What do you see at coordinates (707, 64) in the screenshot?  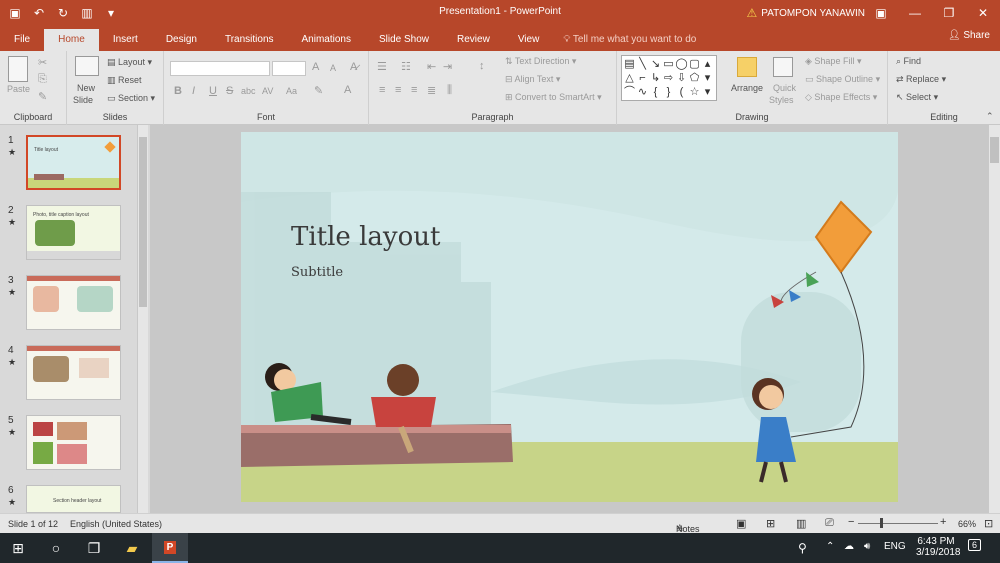 I see `more-shapes-icon: ▴` at bounding box center [707, 64].